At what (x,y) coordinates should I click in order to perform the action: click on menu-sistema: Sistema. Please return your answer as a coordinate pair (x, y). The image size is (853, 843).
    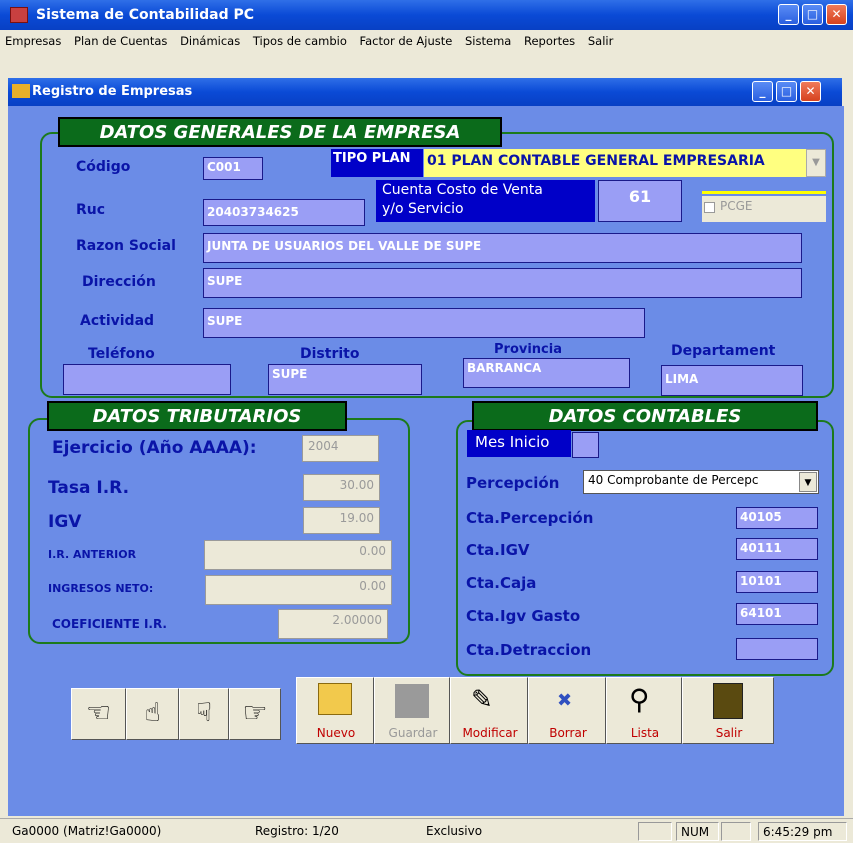
    Looking at the image, I should click on (487, 39).